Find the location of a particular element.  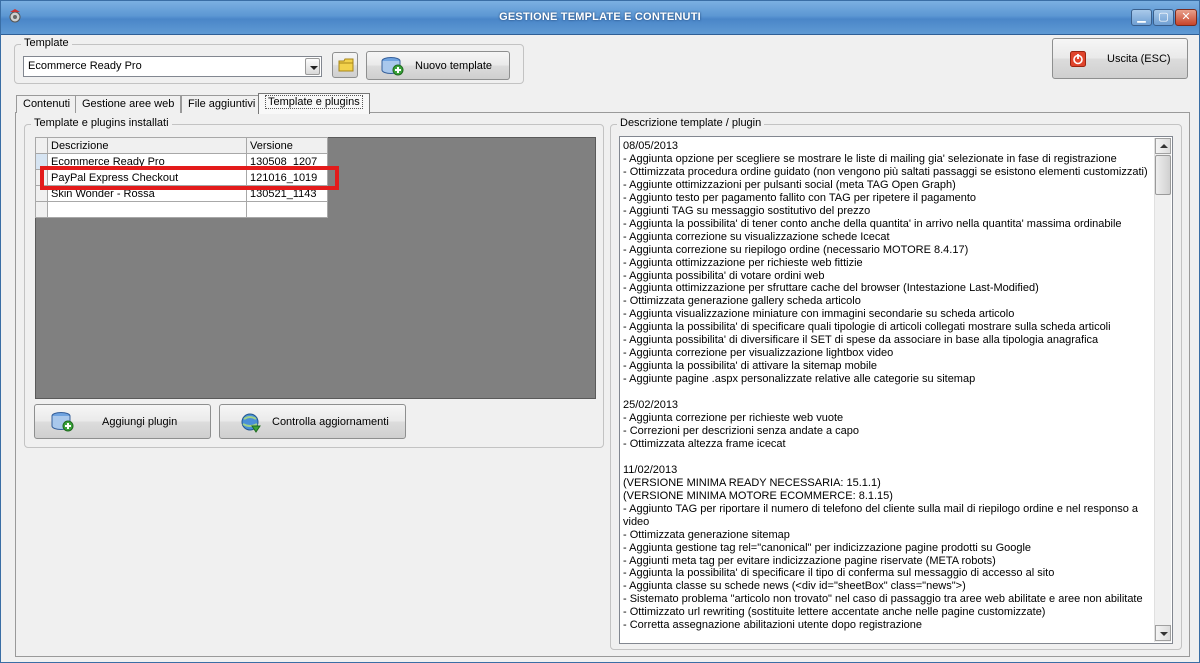

tab-template-e-plugins-label: Template e plugins is located at coordinates (314, 102).